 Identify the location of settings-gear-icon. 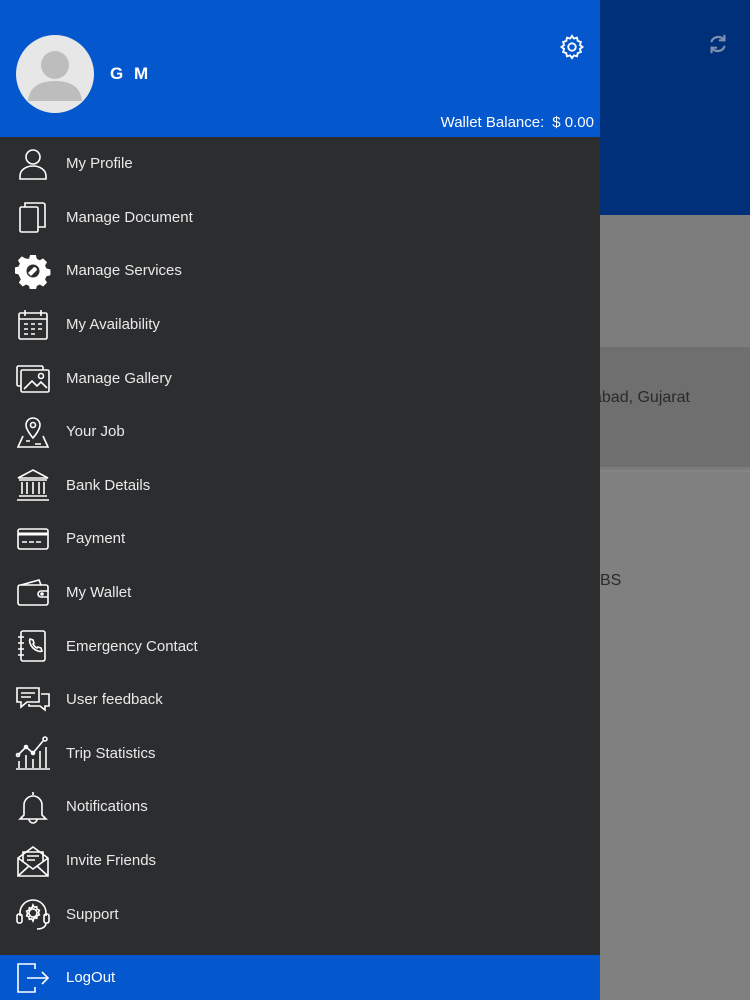
(572, 47).